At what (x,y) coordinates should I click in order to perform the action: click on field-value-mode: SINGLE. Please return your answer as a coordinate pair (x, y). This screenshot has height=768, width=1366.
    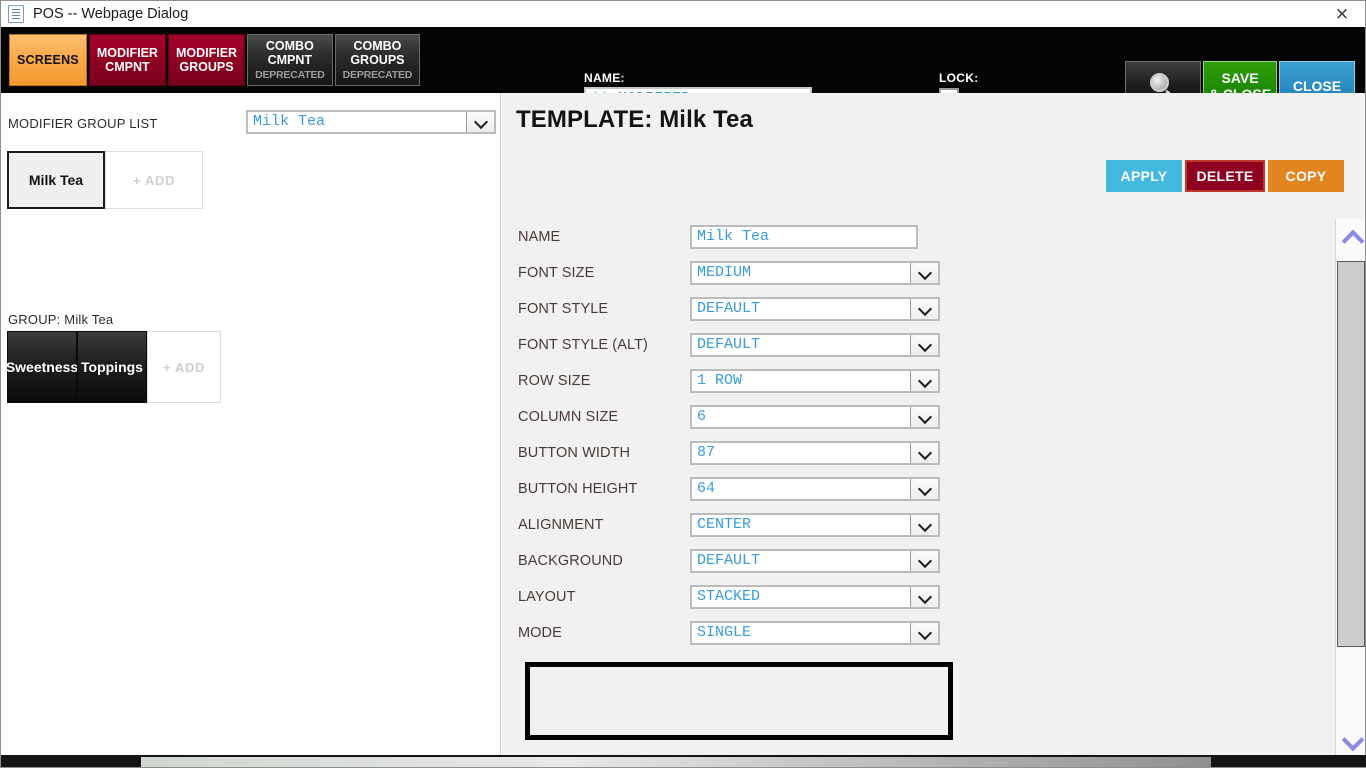
    Looking at the image, I should click on (724, 632).